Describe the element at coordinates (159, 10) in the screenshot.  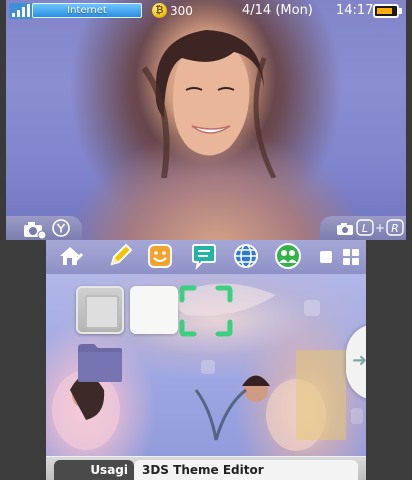
I see `play-coin-icon: ₿` at that location.